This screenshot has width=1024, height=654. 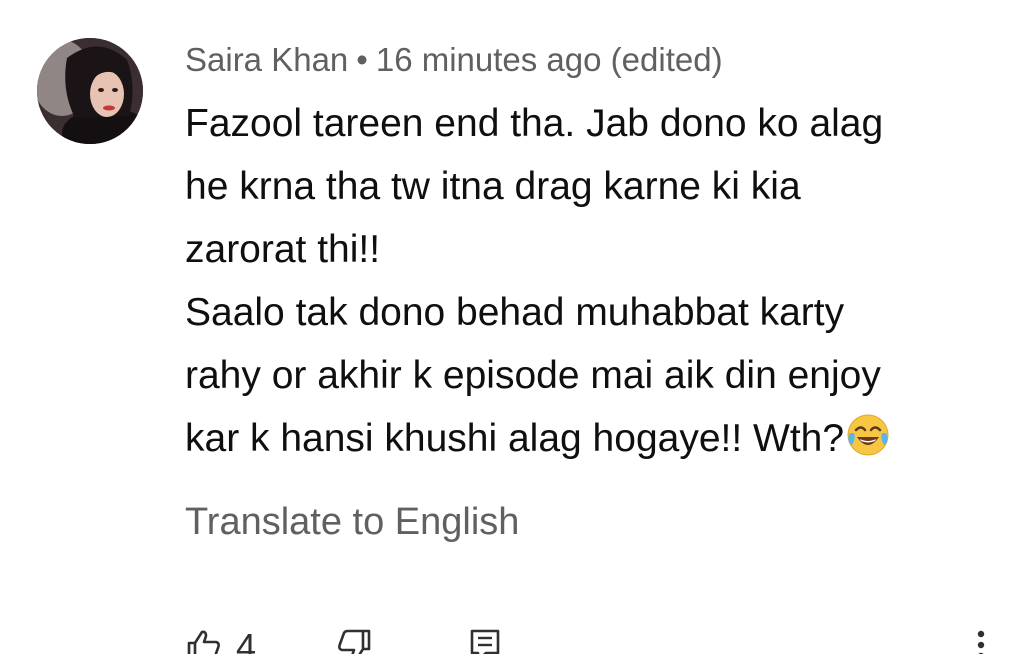 I want to click on comment-header: Saira Khan • 16 minutes ago (edited), so click(x=454, y=60).